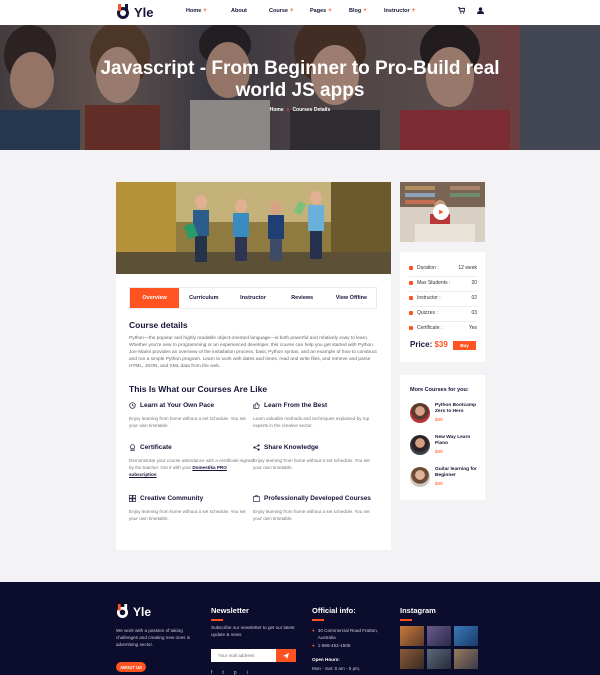 This screenshot has width=600, height=675. Describe the element at coordinates (430, 328) in the screenshot. I see `info-label: Certificate :` at that location.